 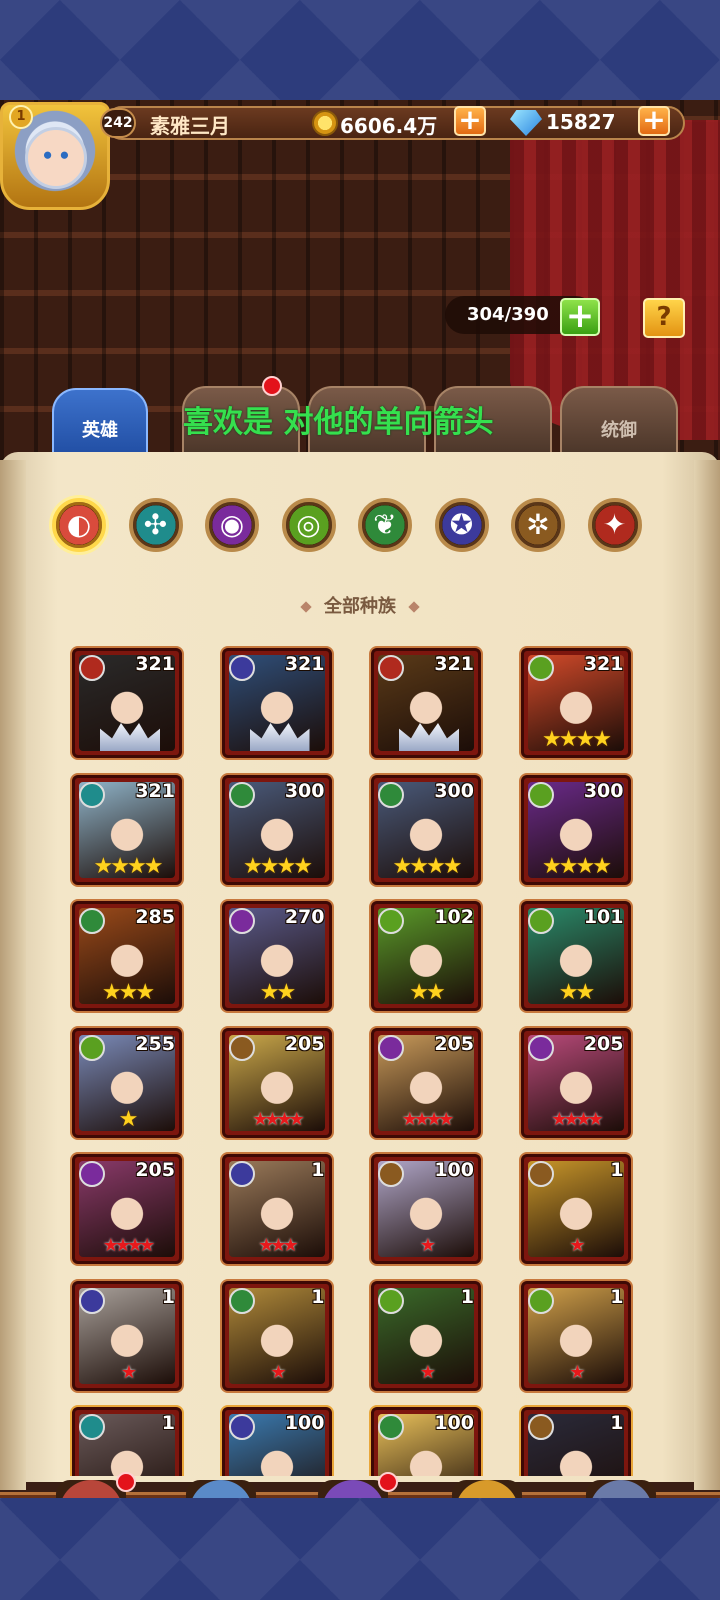 I want to click on expand-capacity-button: +, so click(x=580, y=317).